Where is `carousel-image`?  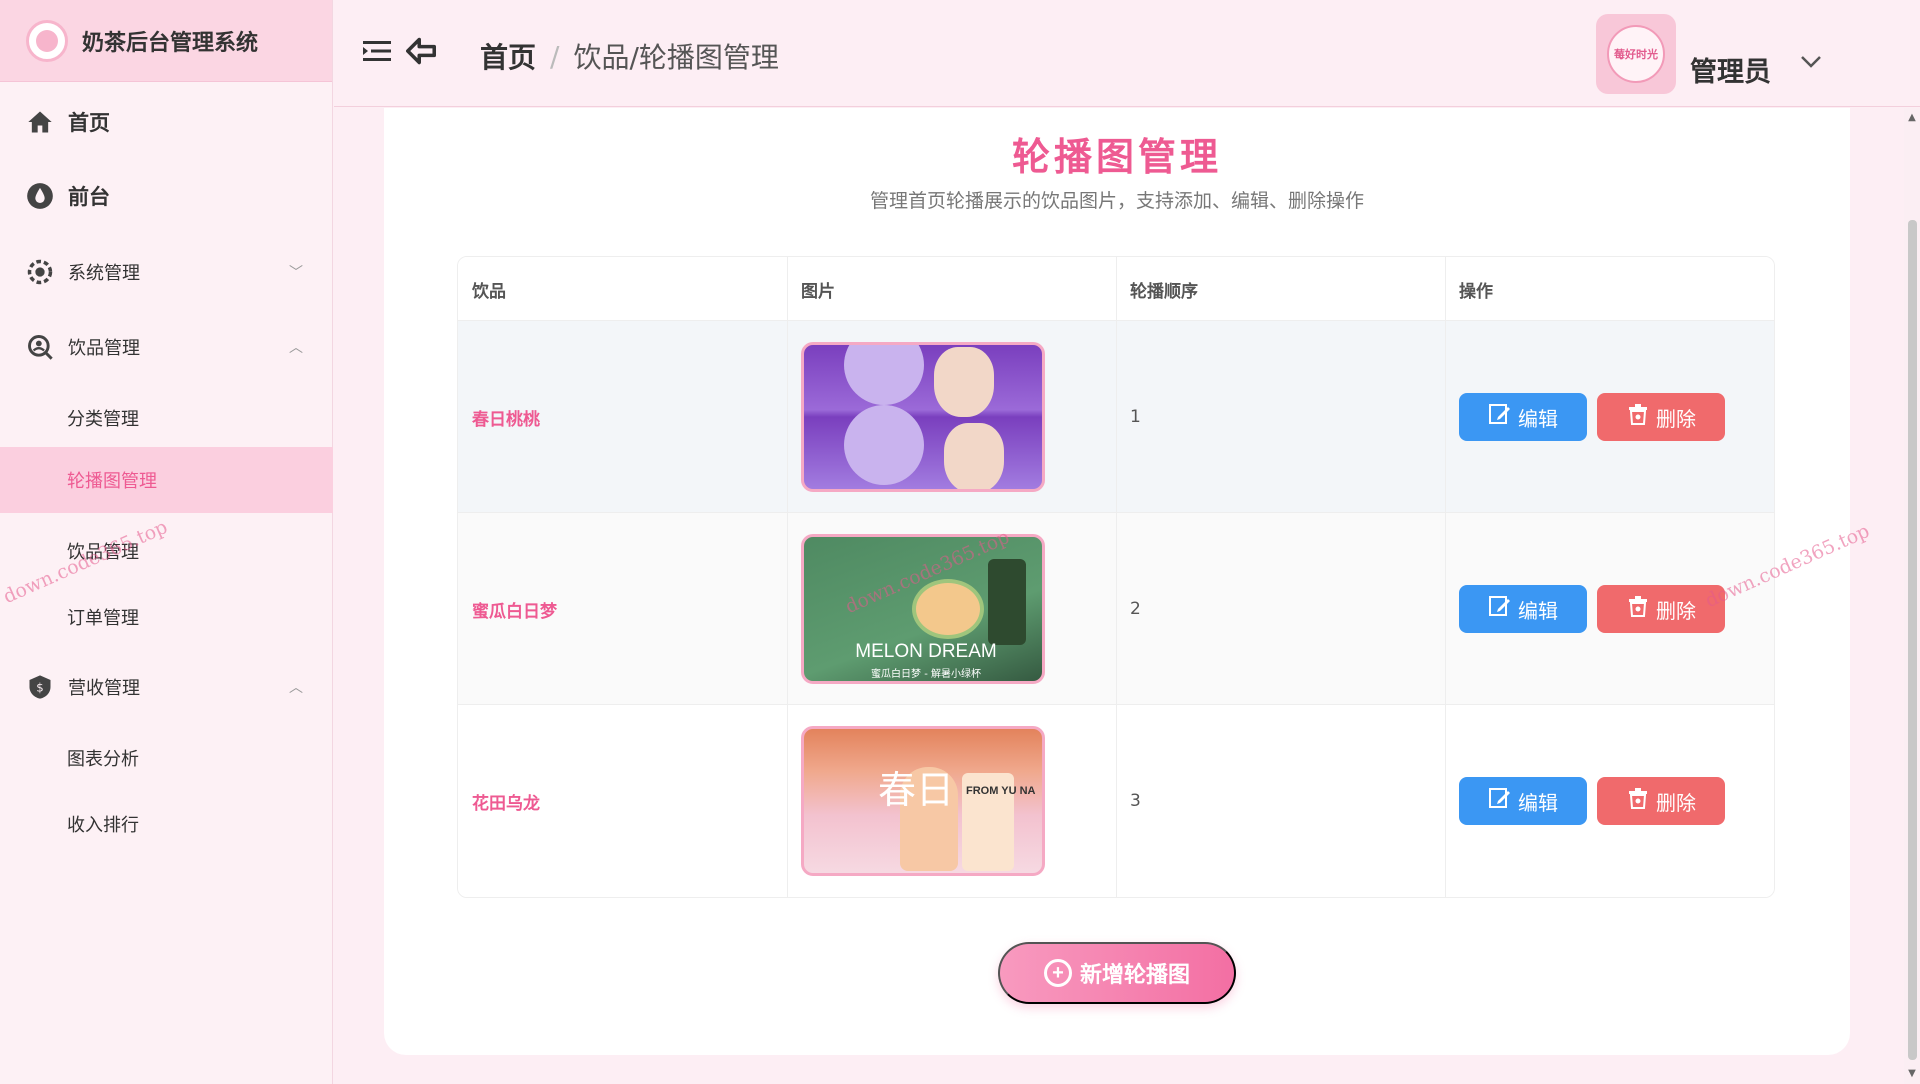 carousel-image is located at coordinates (923, 417).